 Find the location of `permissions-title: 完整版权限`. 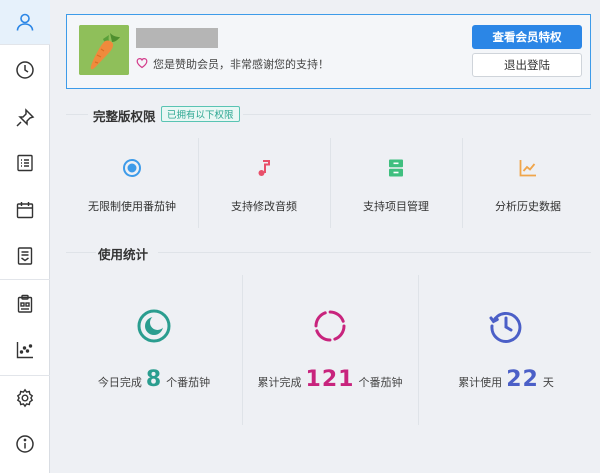

permissions-title: 完整版权限 is located at coordinates (124, 116).